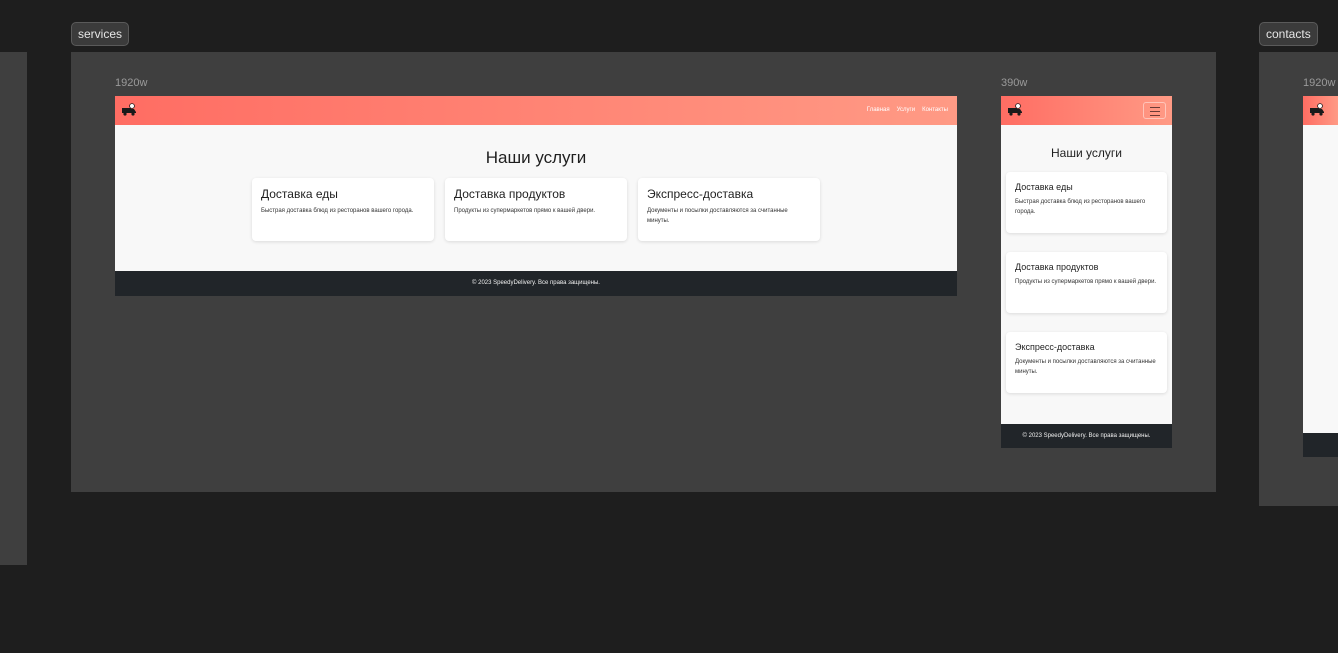 This screenshot has width=1338, height=653. Describe the element at coordinates (131, 83) in the screenshot. I see `frame-width-label-desktop: 1920w` at that location.